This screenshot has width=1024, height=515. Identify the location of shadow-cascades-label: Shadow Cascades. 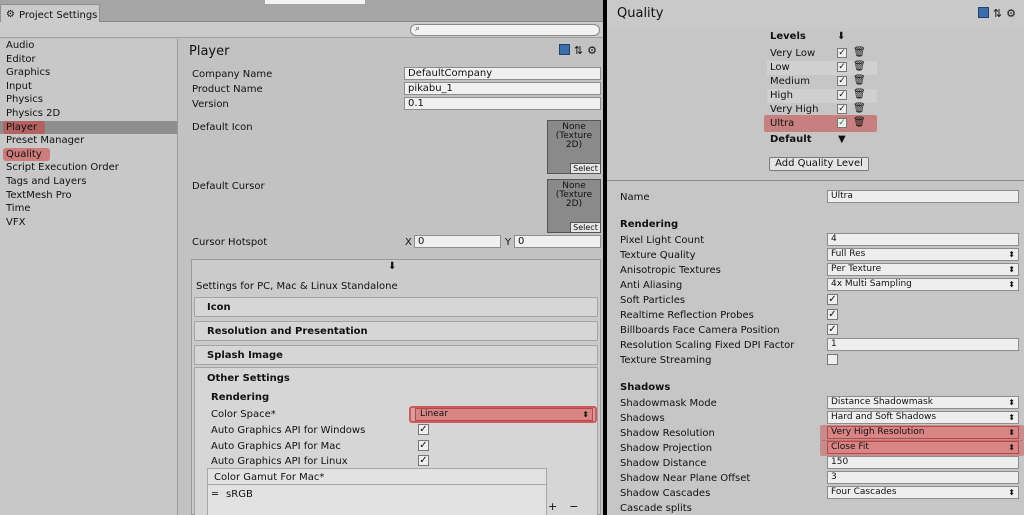
(665, 493).